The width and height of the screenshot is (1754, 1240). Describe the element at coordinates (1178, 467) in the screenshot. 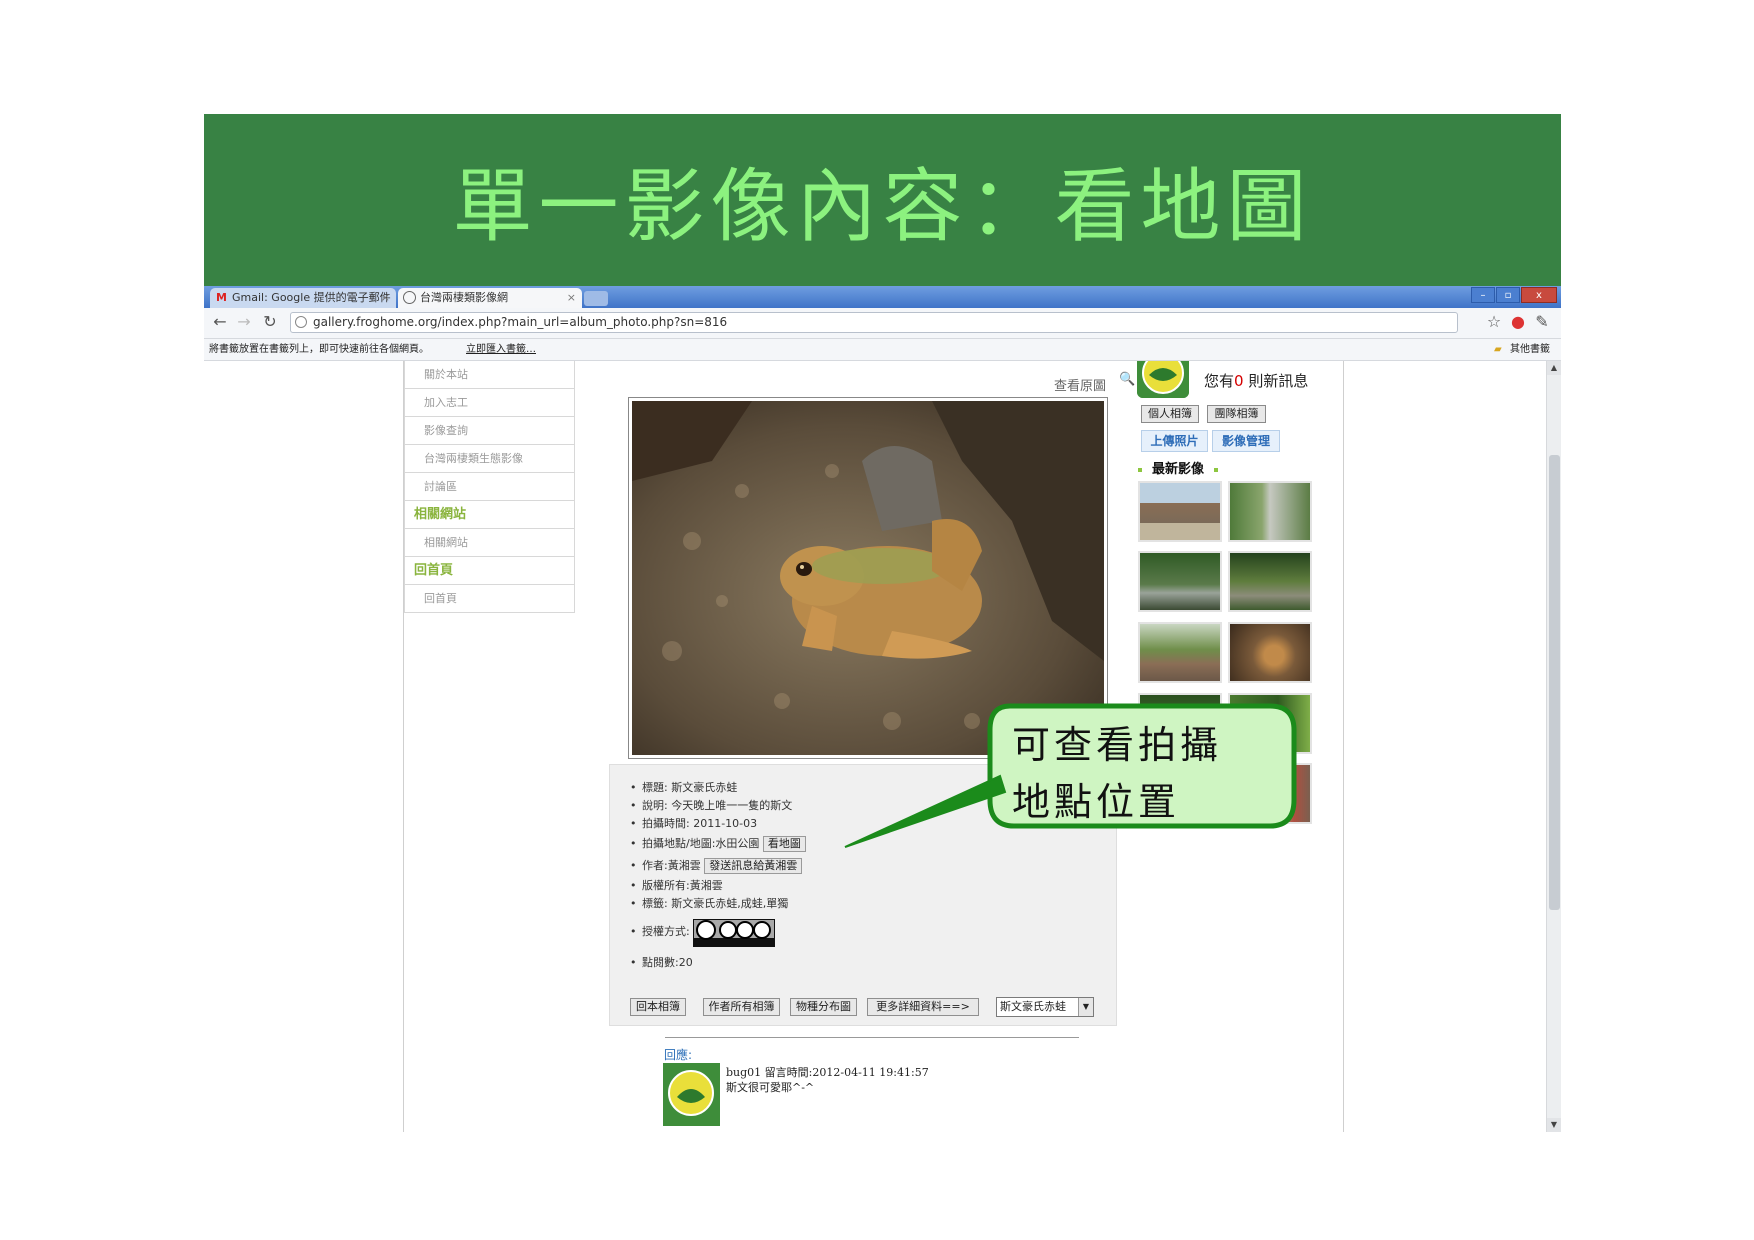

I see `latest-images-heading: 最新影像` at that location.